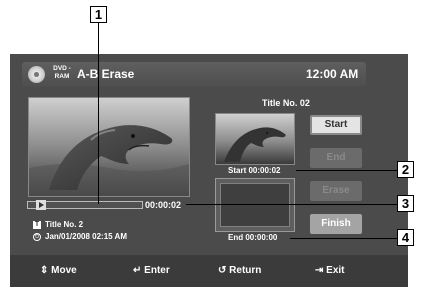 The image size is (421, 287). I want to click on callout-1-leader, so click(98, 113).